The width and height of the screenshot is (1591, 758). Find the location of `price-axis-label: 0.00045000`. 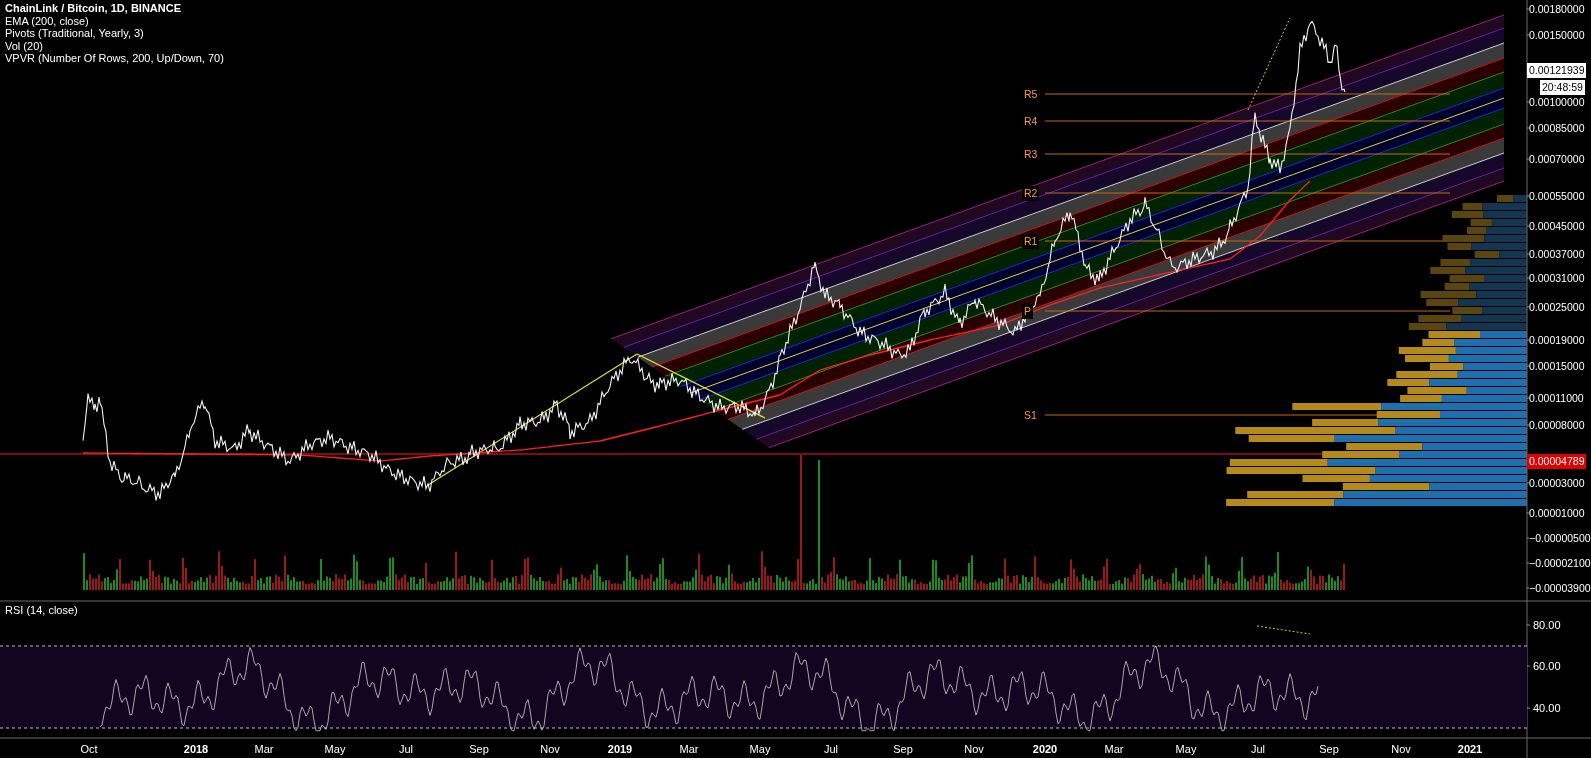

price-axis-label: 0.00045000 is located at coordinates (1557, 226).